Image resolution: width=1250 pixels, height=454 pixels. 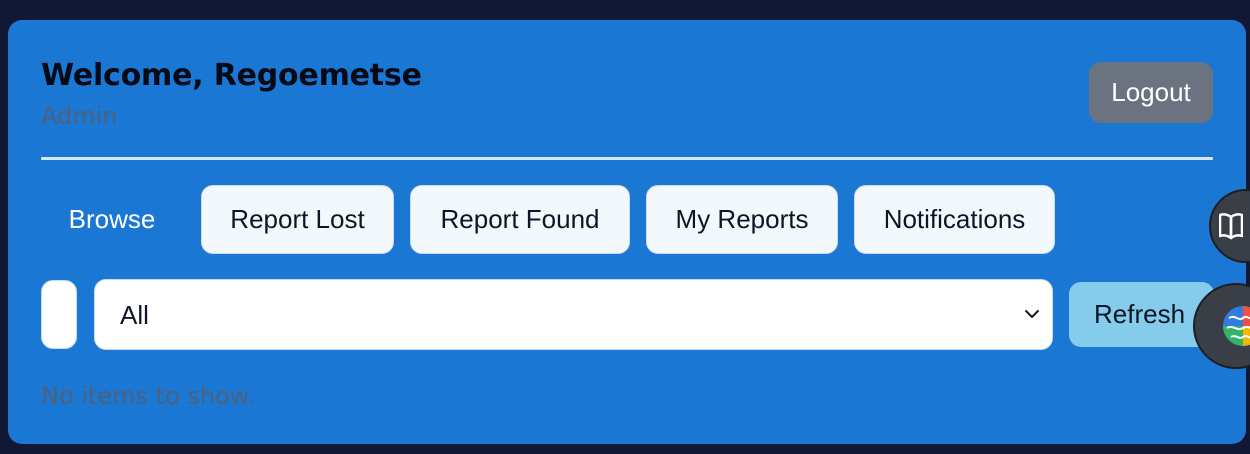 What do you see at coordinates (1151, 92) in the screenshot?
I see `logout-button: Logout` at bounding box center [1151, 92].